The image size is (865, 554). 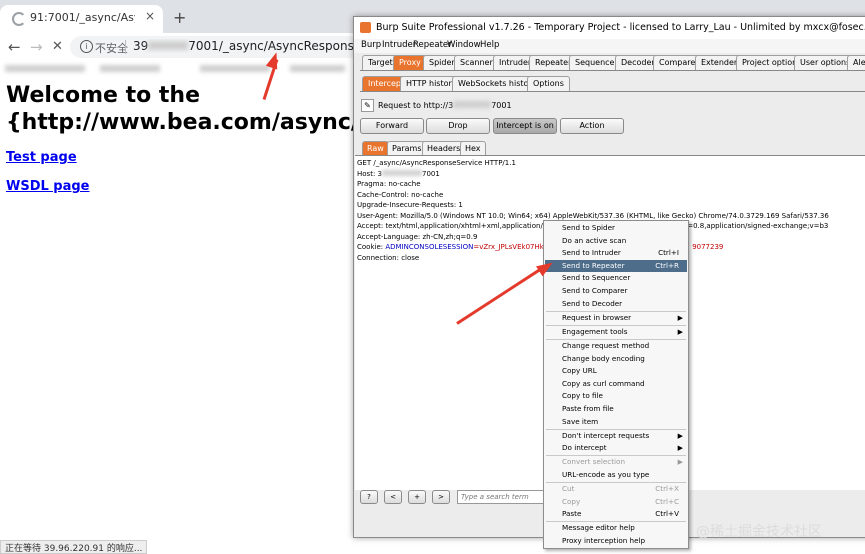 I want to click on menu-intruder: Intruder, so click(x=399, y=45).